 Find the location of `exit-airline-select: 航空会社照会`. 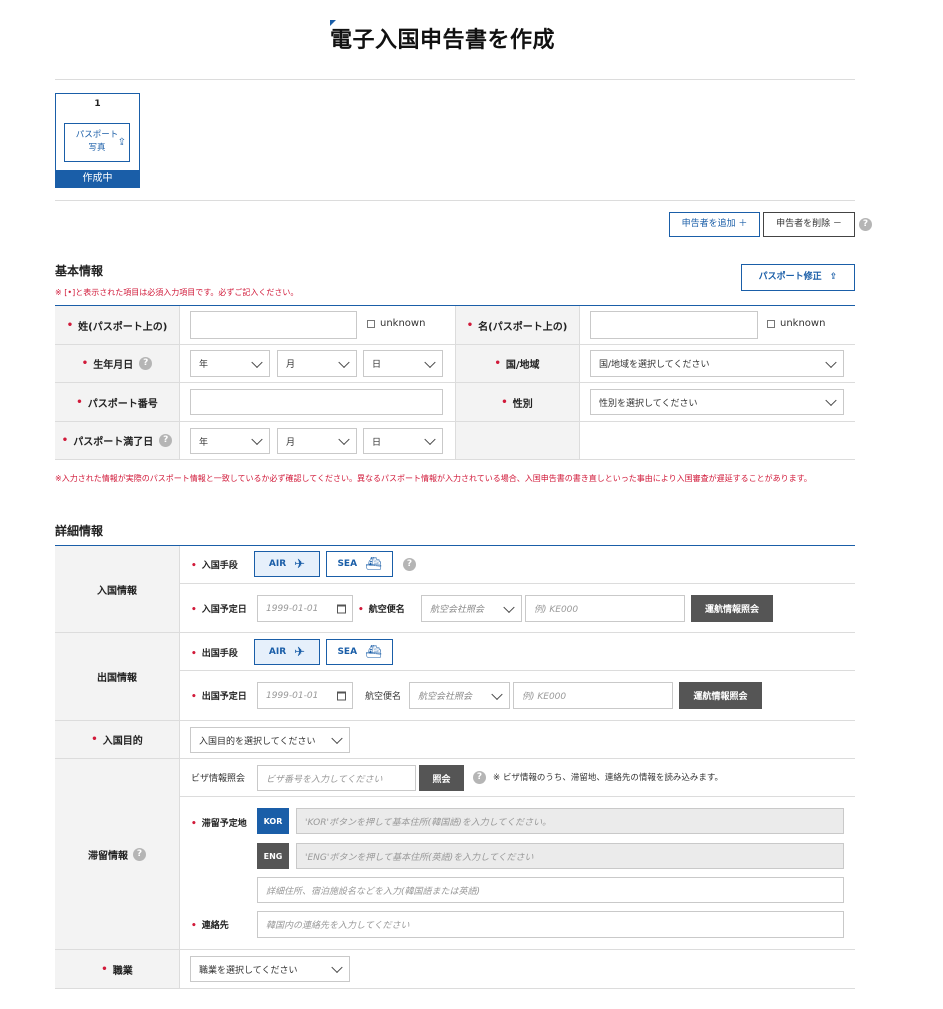

exit-airline-select: 航空会社照会 is located at coordinates (459, 695).